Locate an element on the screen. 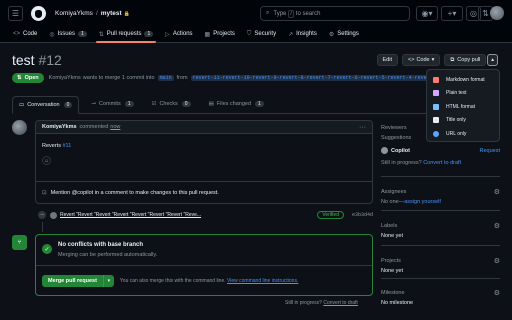 The image size is (512, 320). request-review-link: Request is located at coordinates (490, 151).